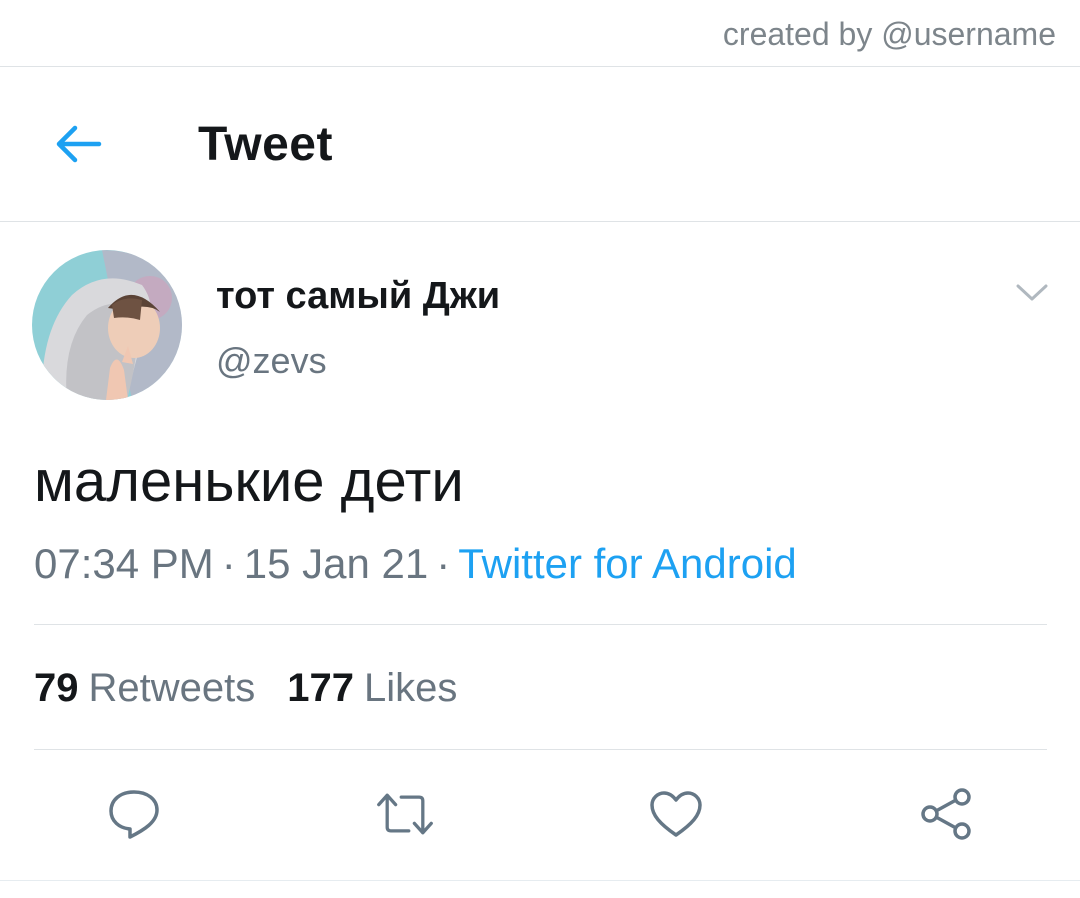 This screenshot has height=898, width=1080. I want to click on likes-count: 177, so click(320, 688).